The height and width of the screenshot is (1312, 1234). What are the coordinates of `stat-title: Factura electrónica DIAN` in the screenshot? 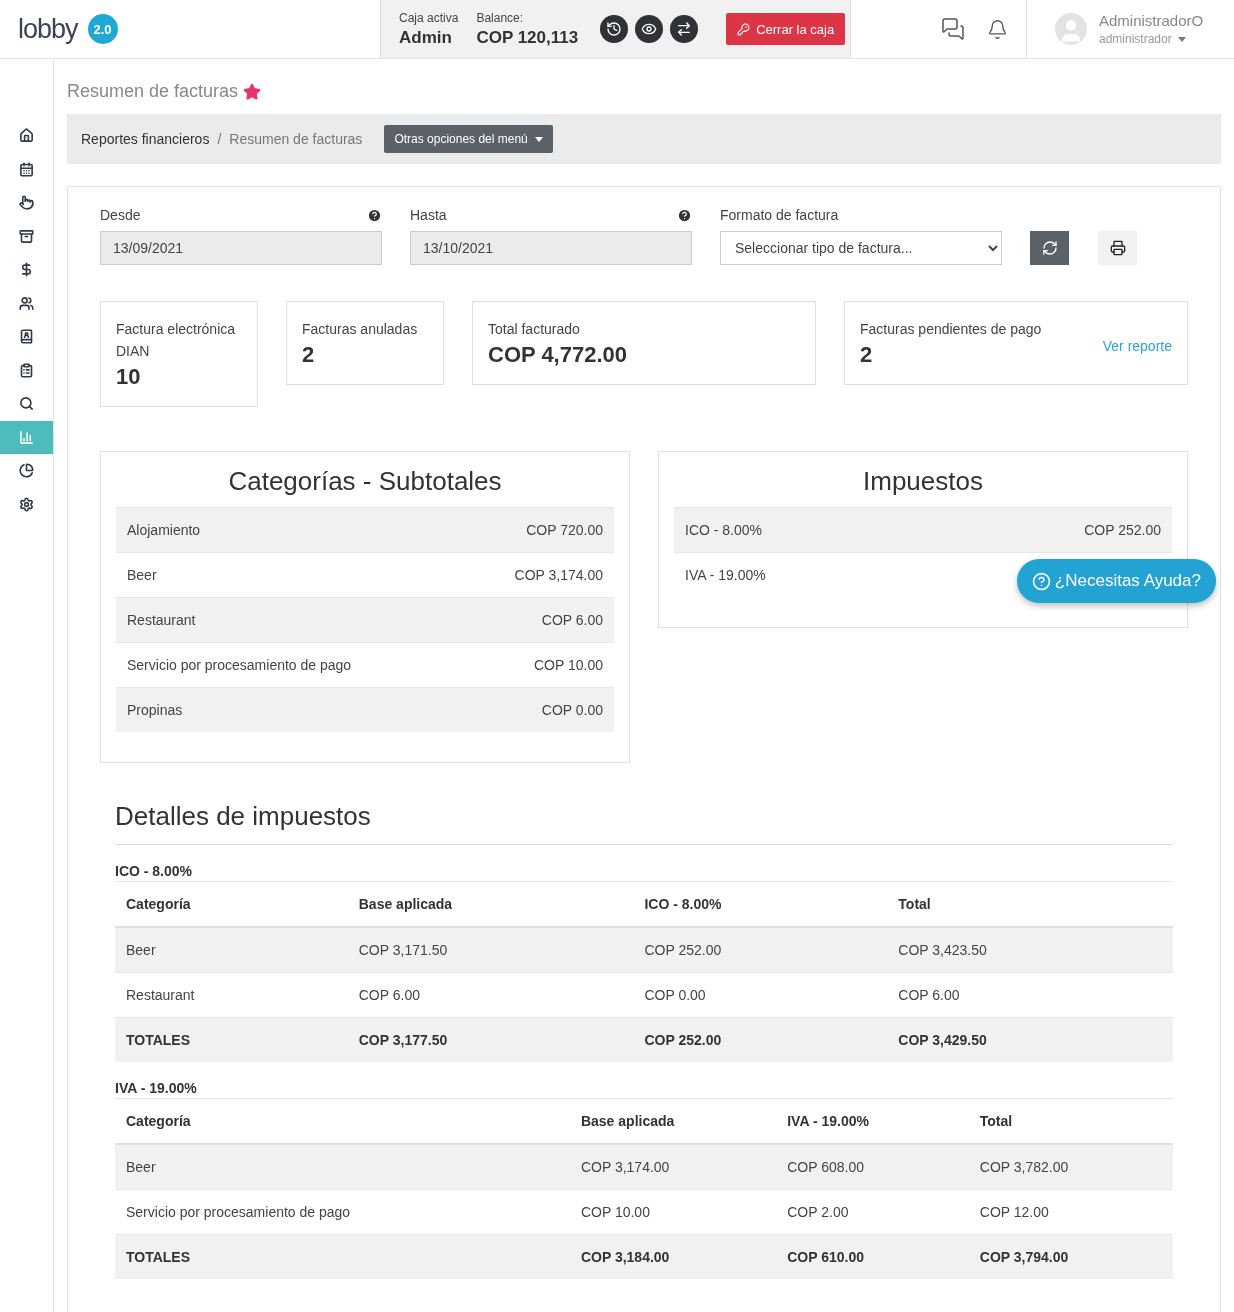 It's located at (176, 340).